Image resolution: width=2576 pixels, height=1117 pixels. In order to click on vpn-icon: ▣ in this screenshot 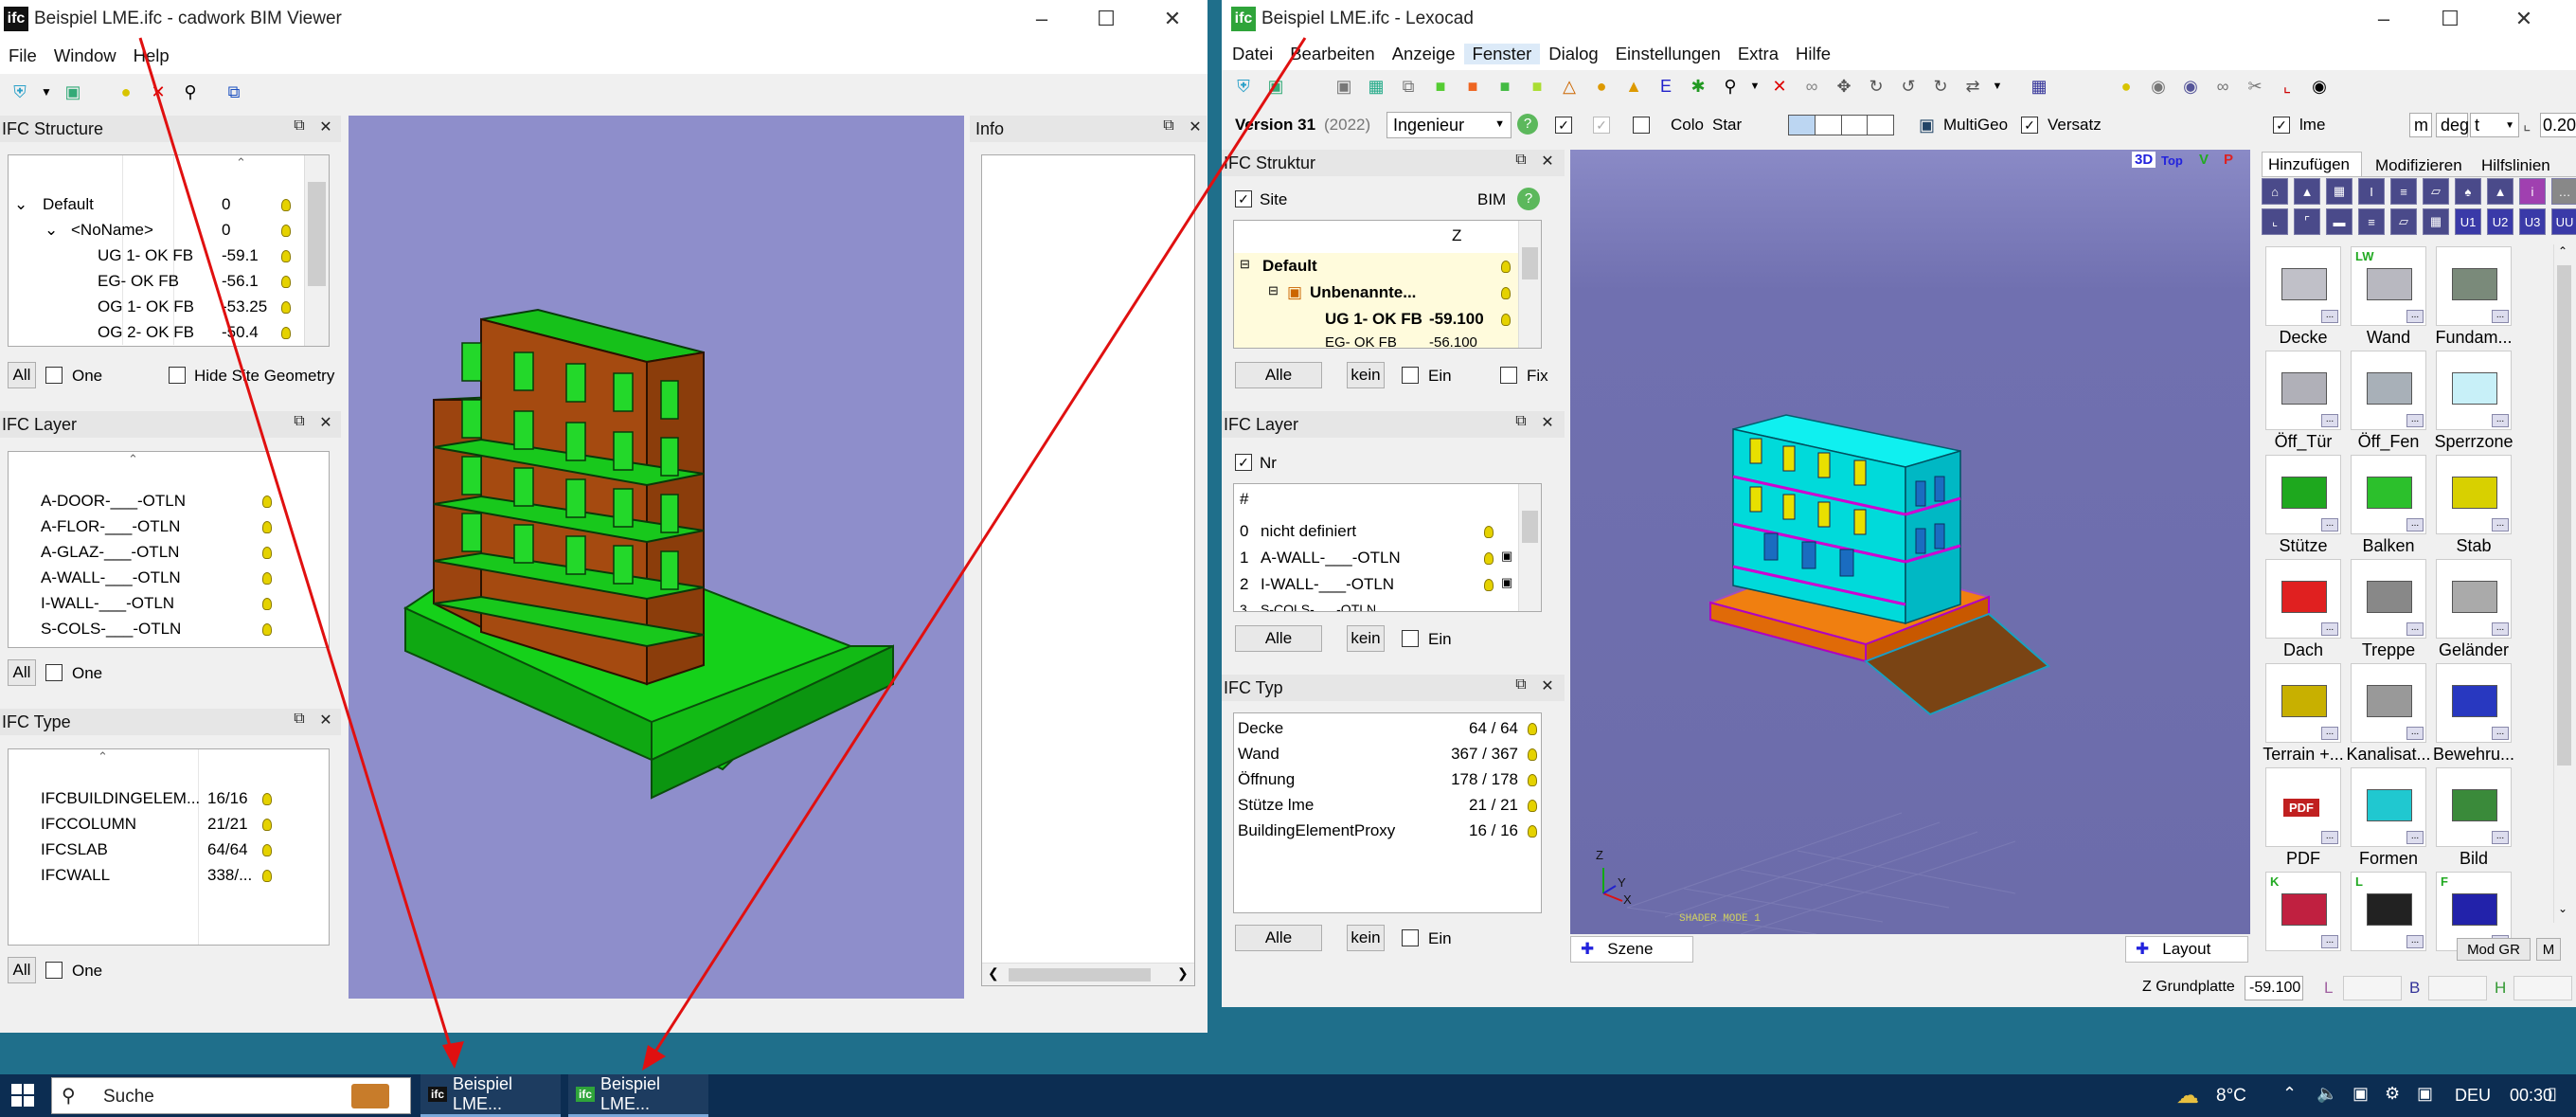, I will do `click(2360, 1094)`.